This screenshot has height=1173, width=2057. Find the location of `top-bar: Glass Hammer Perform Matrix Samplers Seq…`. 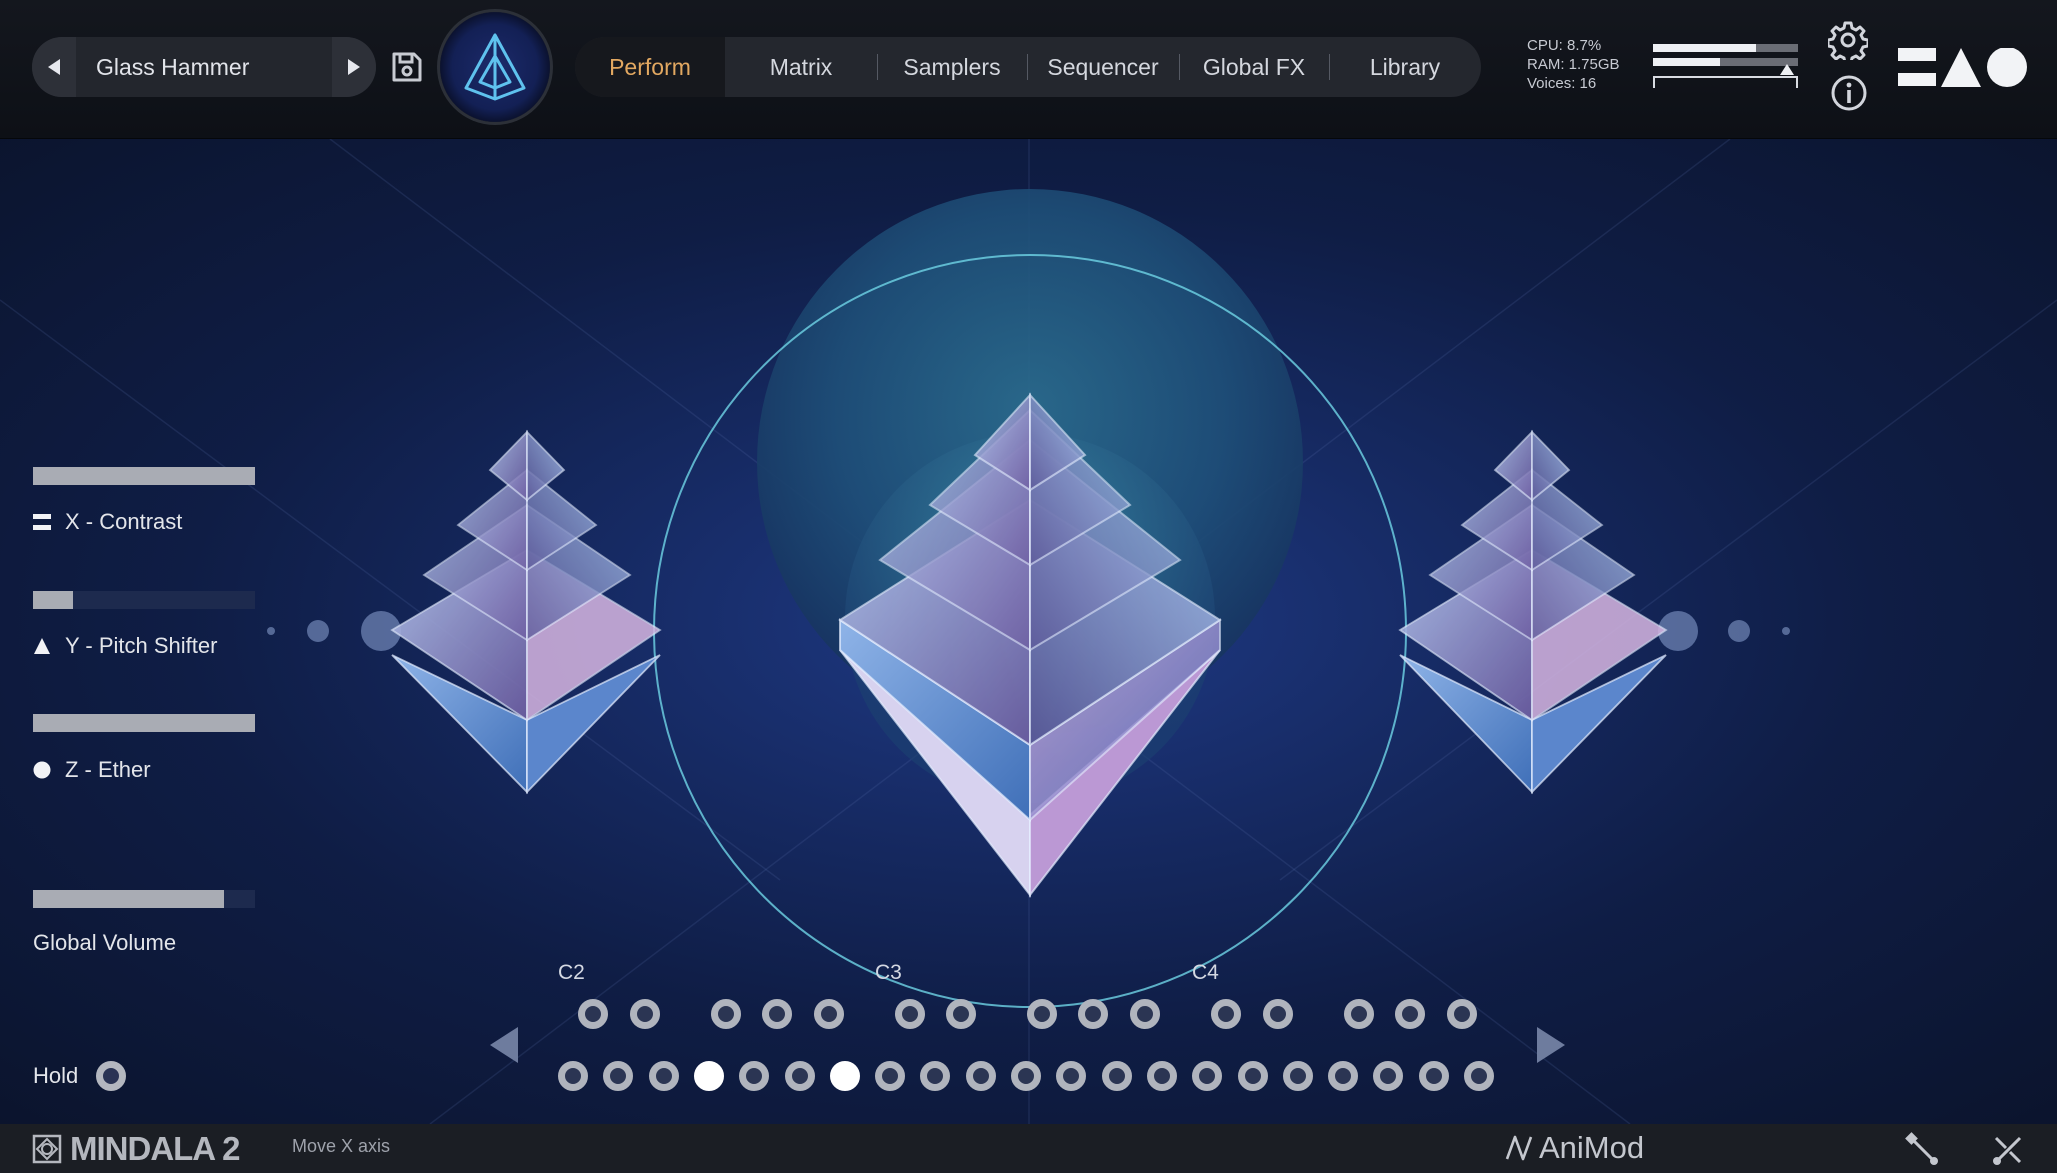

top-bar: Glass Hammer Perform Matrix Samplers Seq… is located at coordinates (1028, 69).